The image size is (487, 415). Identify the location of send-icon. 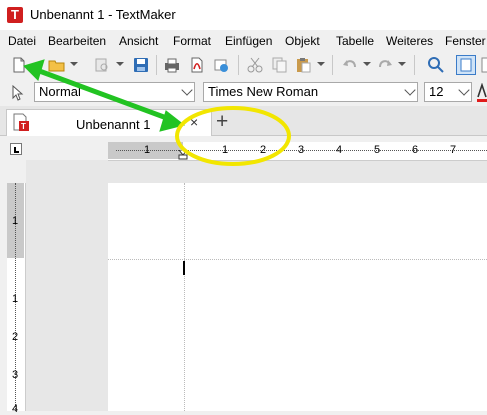
(221, 65).